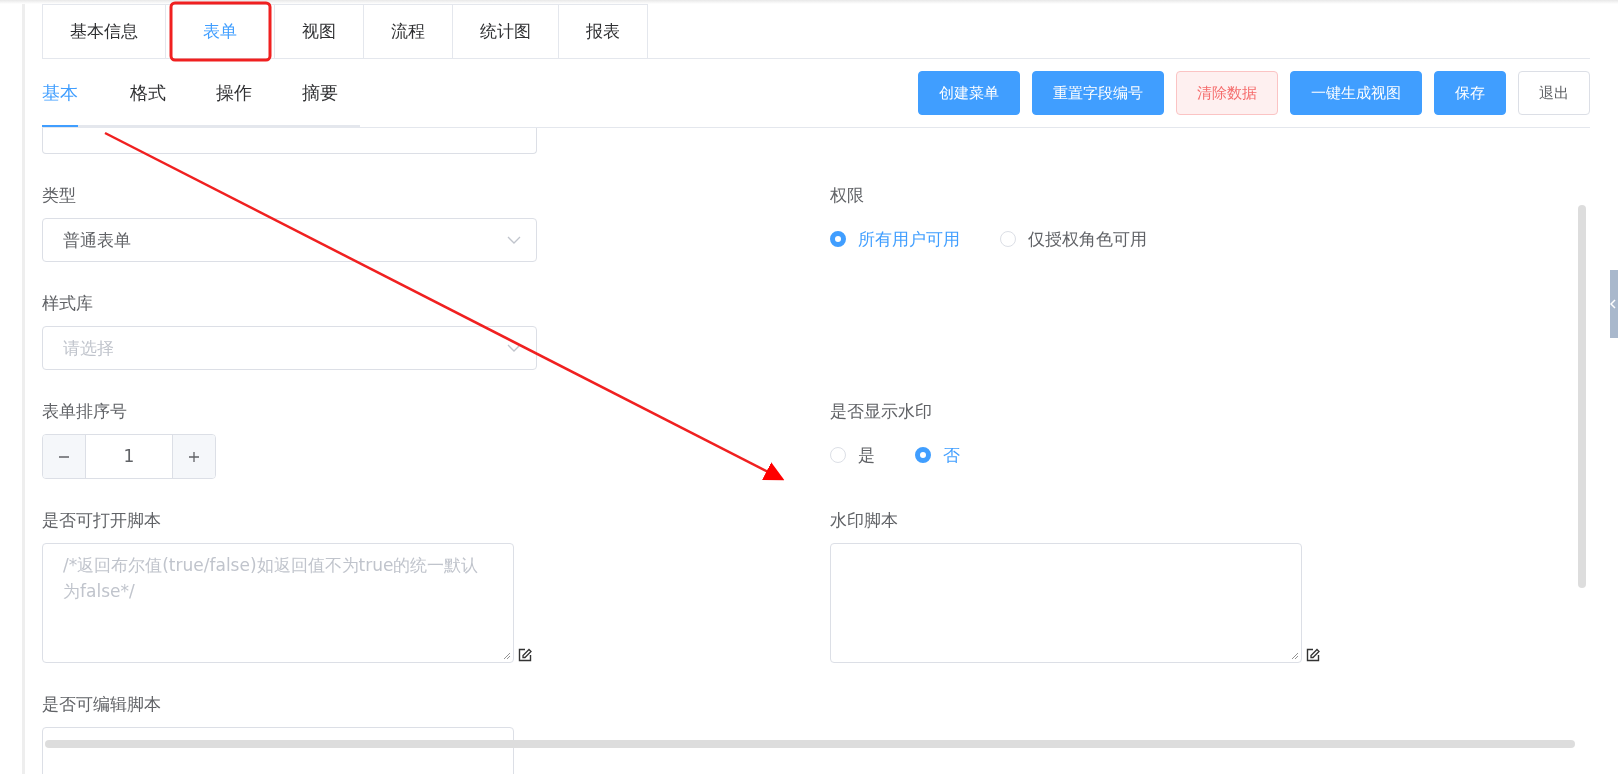 The image size is (1618, 774). I want to click on tab: 基本信息, so click(104, 31).